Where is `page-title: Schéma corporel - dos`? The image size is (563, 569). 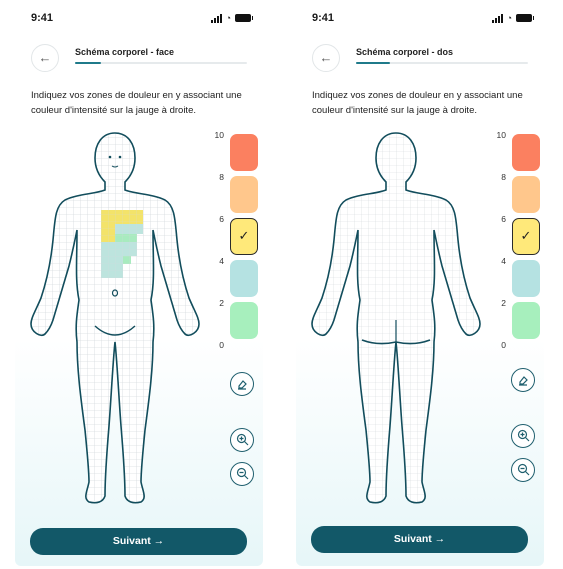
page-title: Schéma corporel - dos is located at coordinates (405, 52).